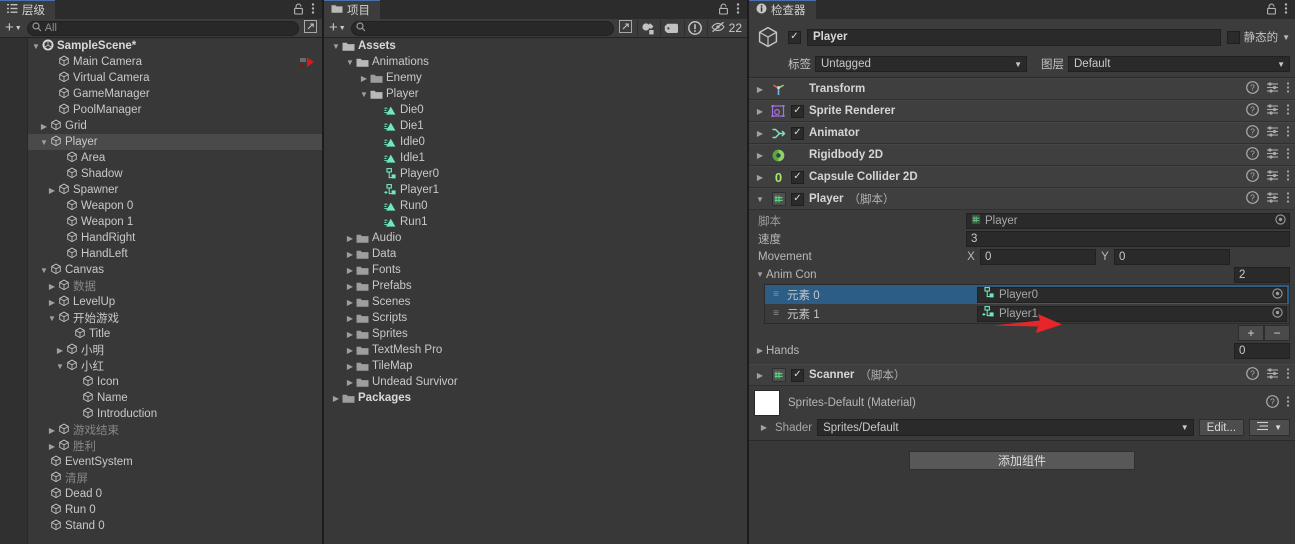 Image resolution: width=1295 pixels, height=544 pixels. I want to click on project-item-TextMesh Pro: ▶ TextMesh Pro, so click(535, 350).